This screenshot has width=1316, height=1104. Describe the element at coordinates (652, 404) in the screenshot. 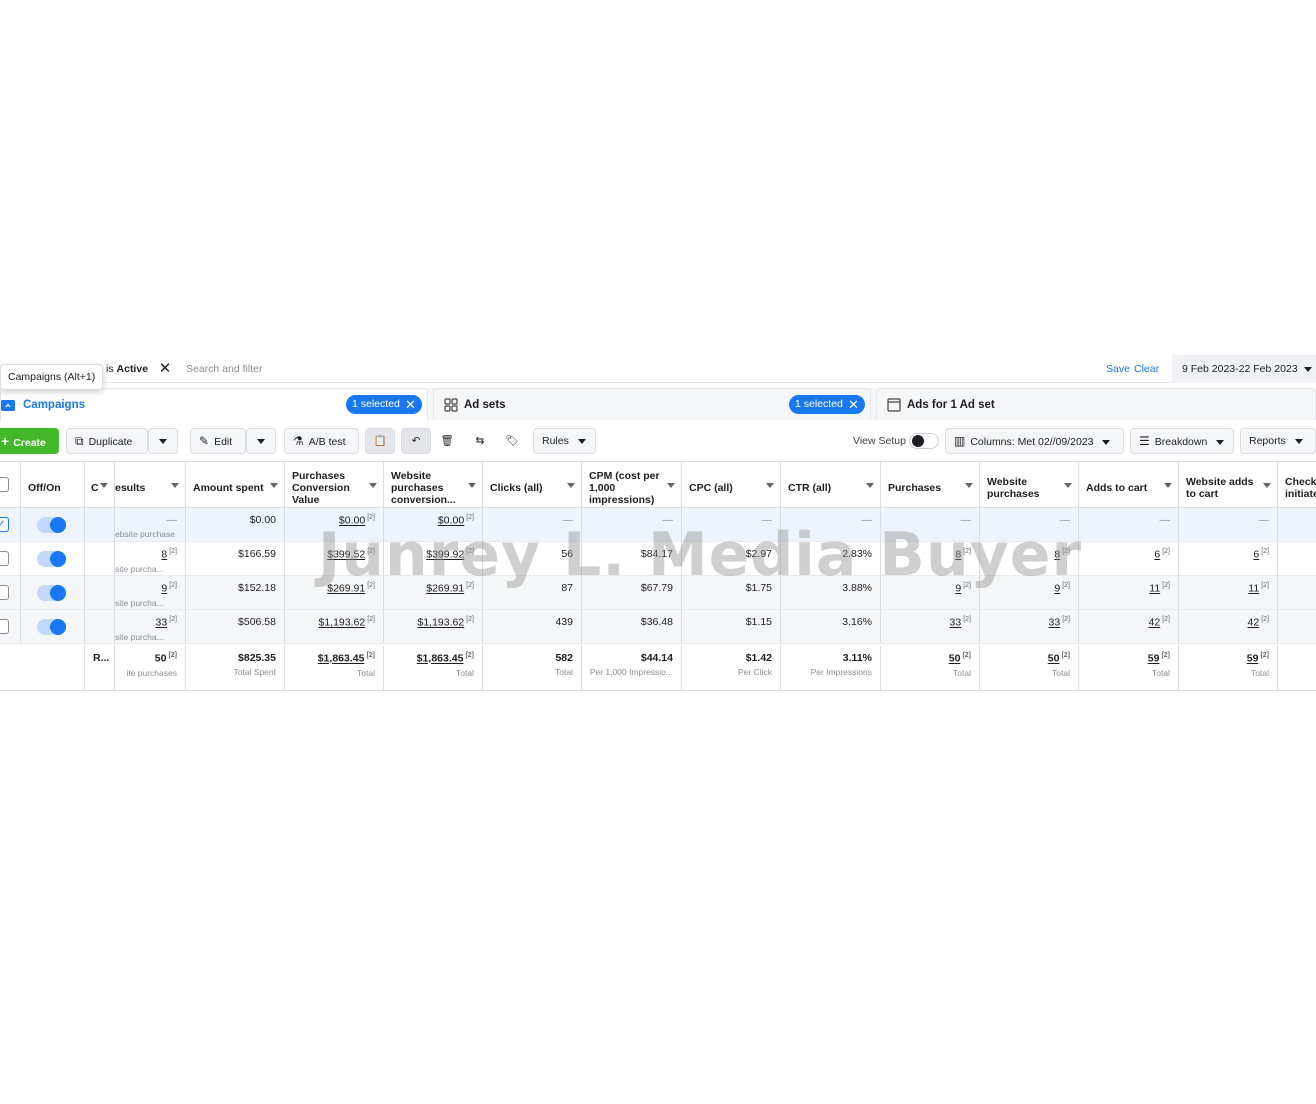

I see `tab-ad-sets: Ad sets 1 selected ✕` at that location.